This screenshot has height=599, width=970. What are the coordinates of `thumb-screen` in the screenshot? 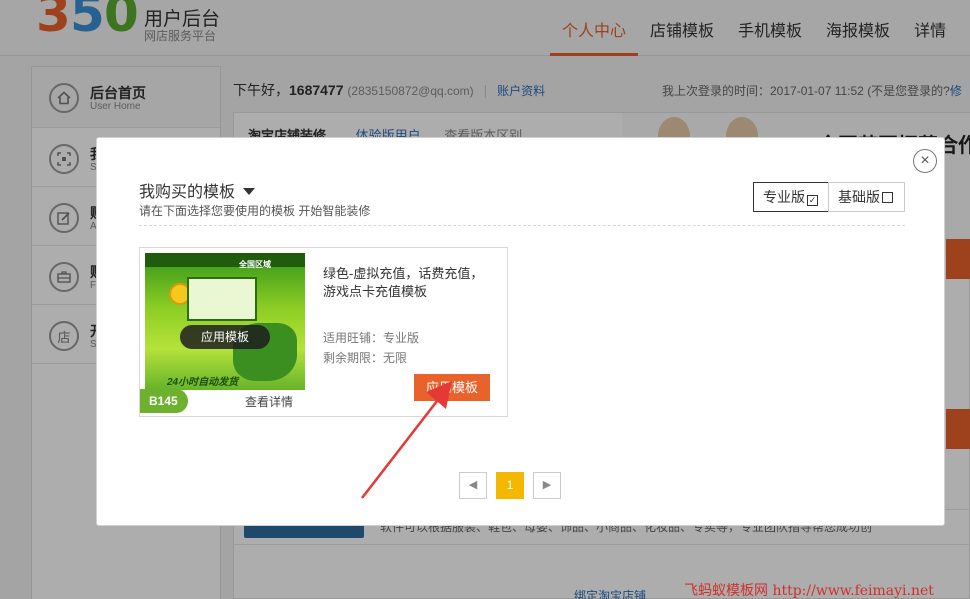 It's located at (222, 299).